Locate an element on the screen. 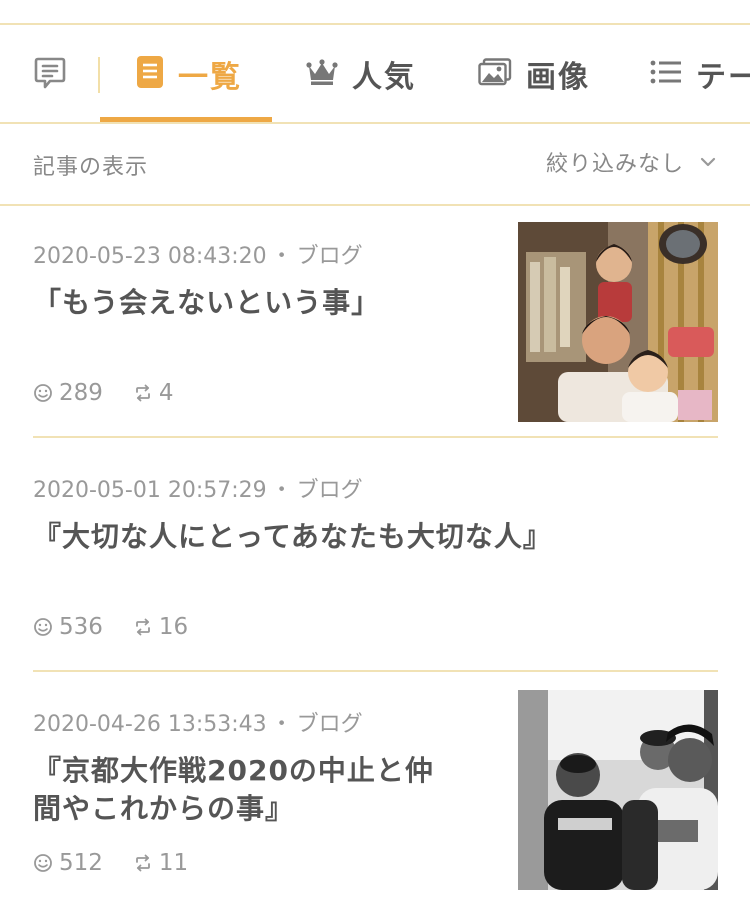 This screenshot has height=900, width=750. filter-divider is located at coordinates (375, 205).